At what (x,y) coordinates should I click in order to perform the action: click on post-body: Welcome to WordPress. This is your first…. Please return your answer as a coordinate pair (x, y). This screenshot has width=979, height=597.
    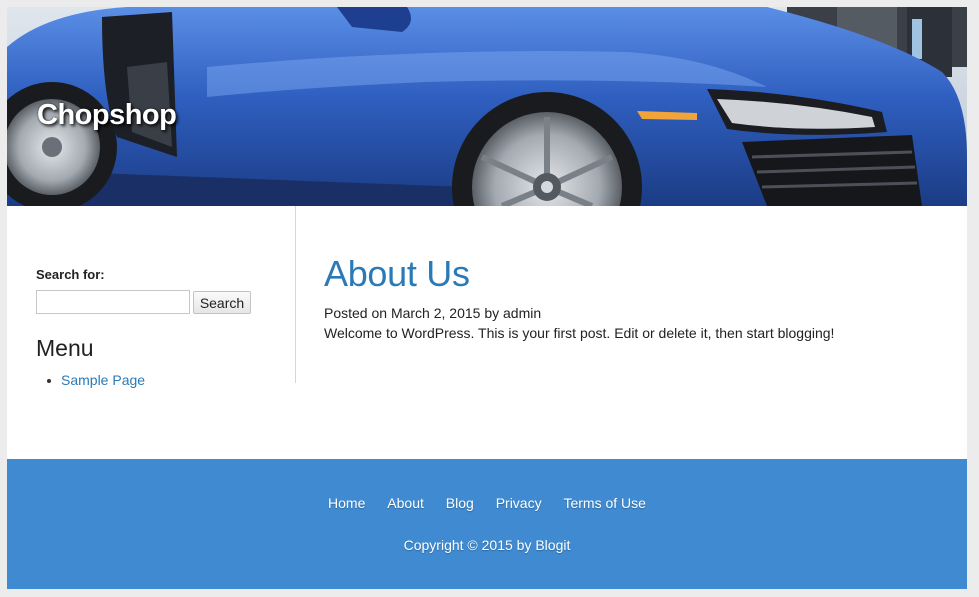
    Looking at the image, I should click on (579, 333).